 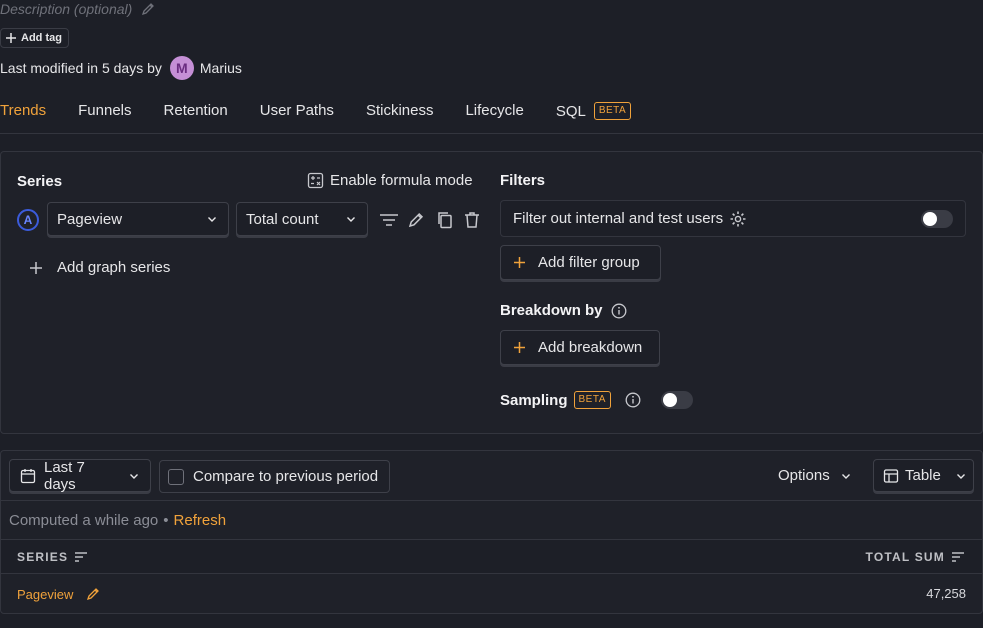 What do you see at coordinates (401, 180) in the screenshot?
I see `formula-mode-label: Enable formula mode` at bounding box center [401, 180].